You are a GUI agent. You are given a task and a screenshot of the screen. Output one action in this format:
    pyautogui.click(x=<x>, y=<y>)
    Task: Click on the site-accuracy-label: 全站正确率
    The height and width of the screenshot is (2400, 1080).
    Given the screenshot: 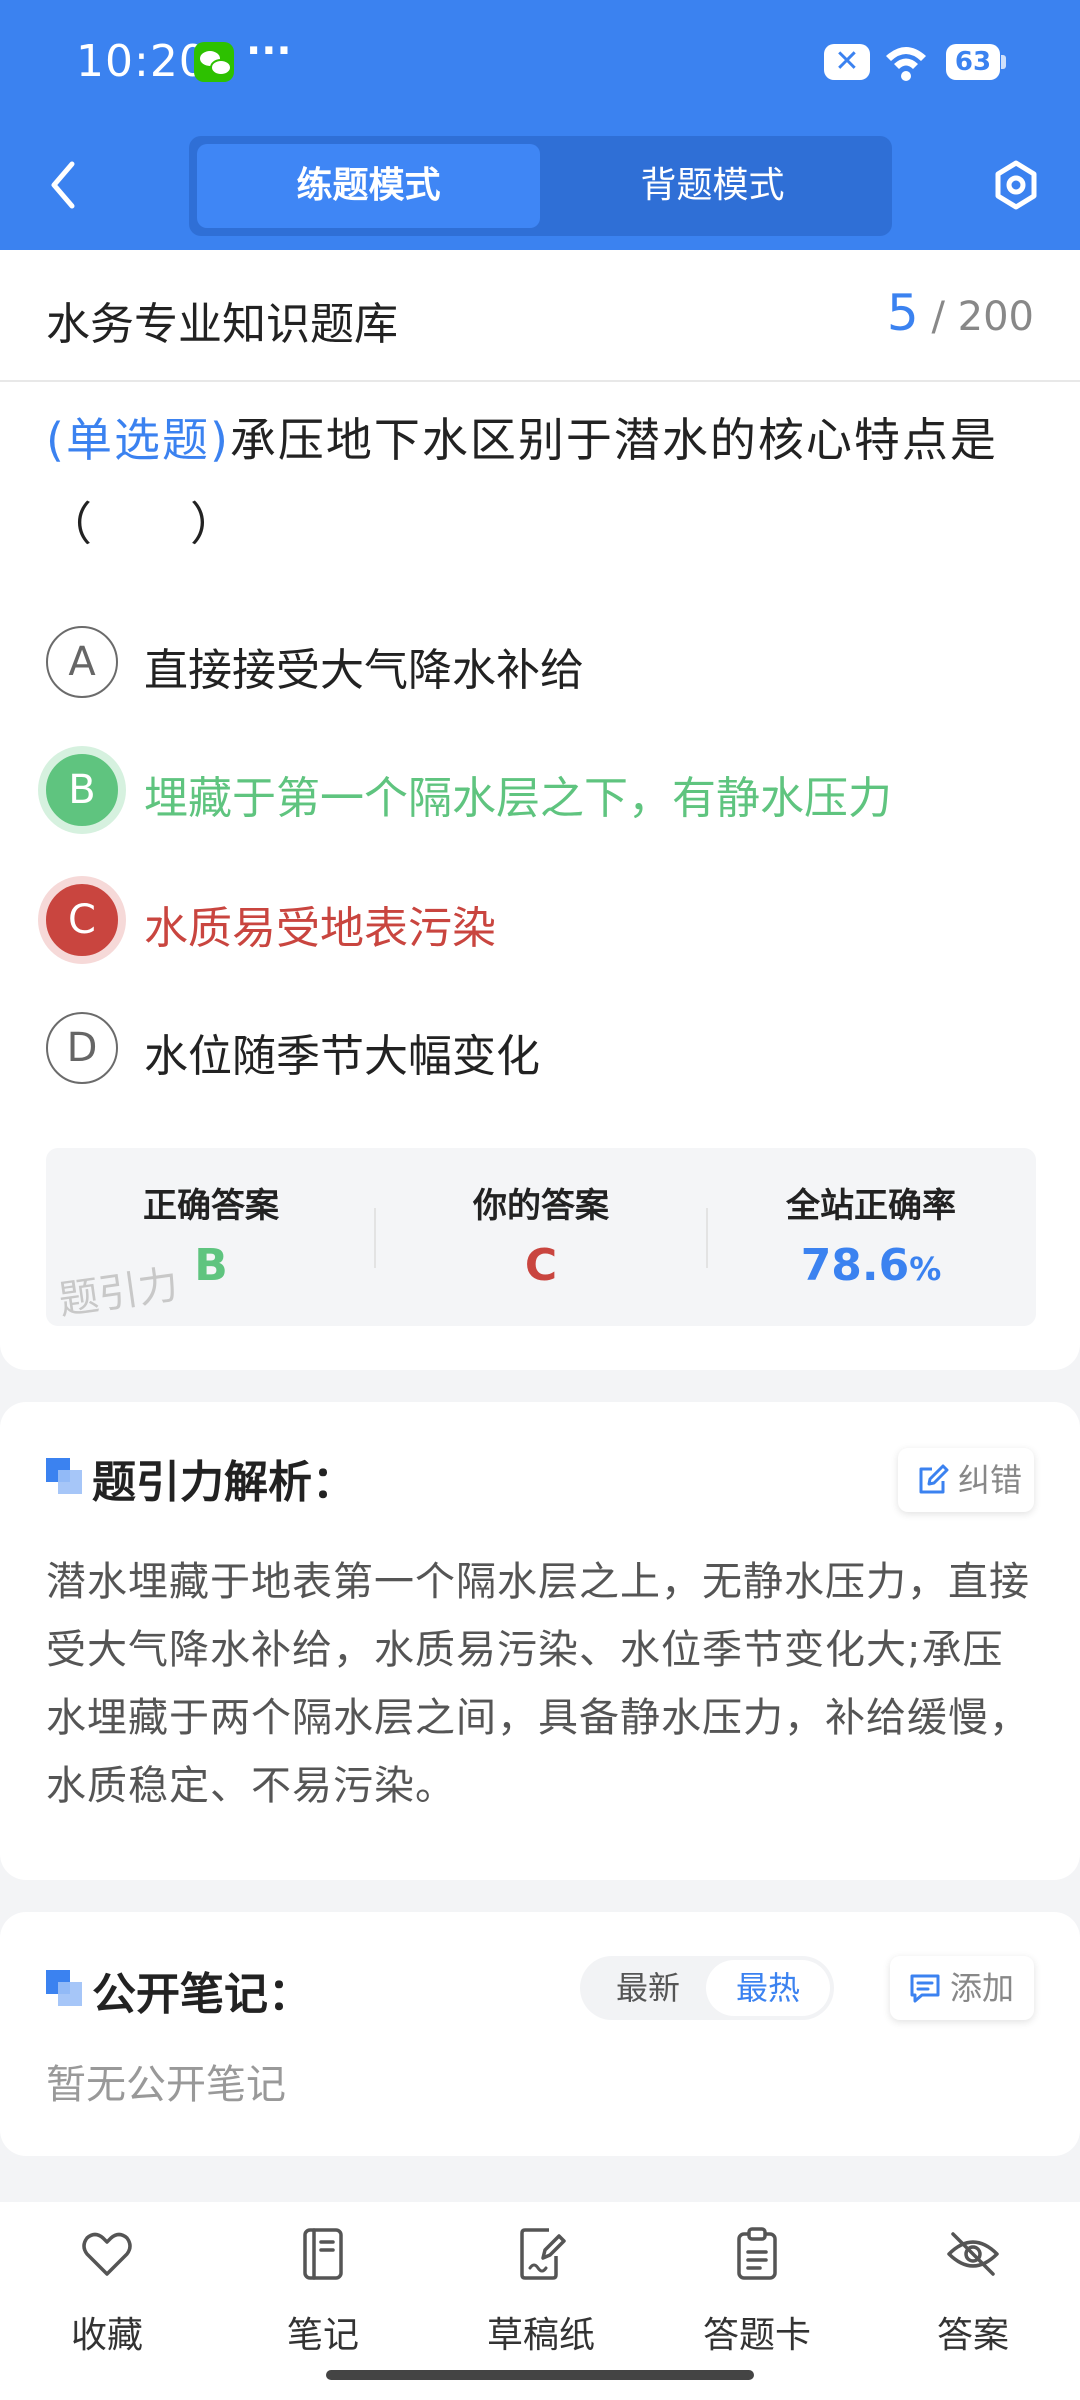 What is the action you would take?
    pyautogui.click(x=871, y=1206)
    